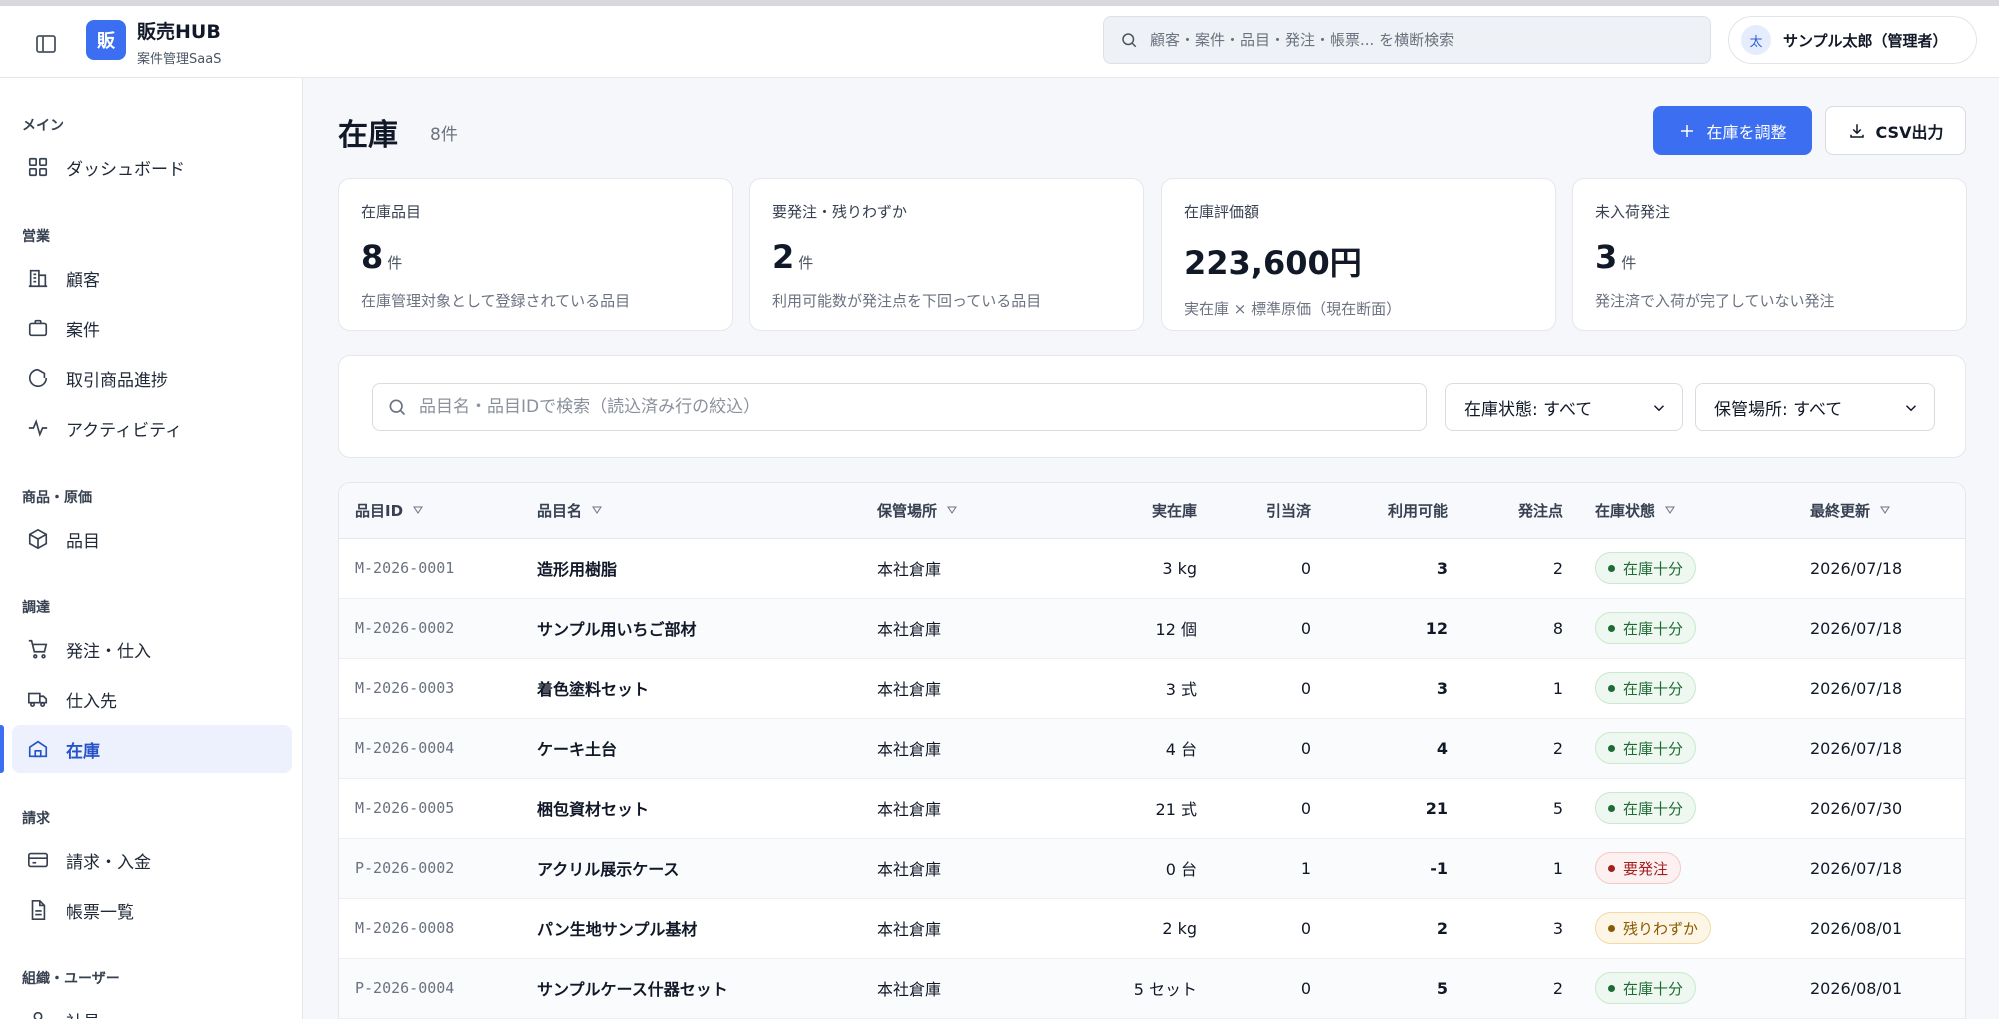 This screenshot has width=1999, height=1019. What do you see at coordinates (496, 301) in the screenshot?
I see `stat-desc: 在庫管理対象として登録されている品目` at bounding box center [496, 301].